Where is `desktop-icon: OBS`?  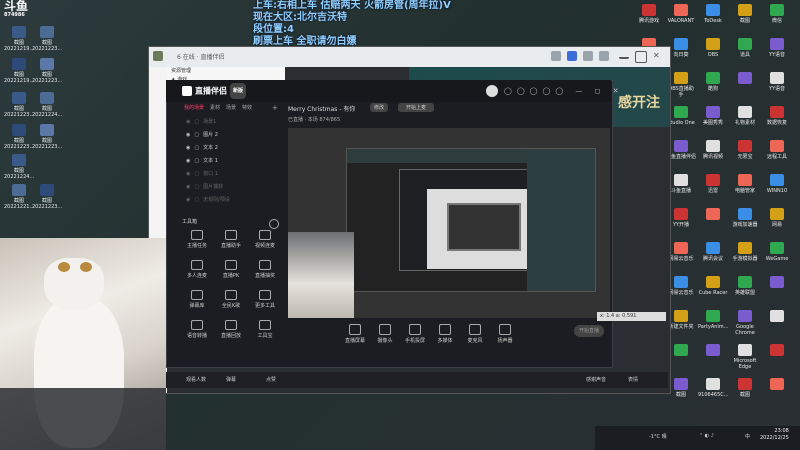 desktop-icon: OBS is located at coordinates (713, 48).